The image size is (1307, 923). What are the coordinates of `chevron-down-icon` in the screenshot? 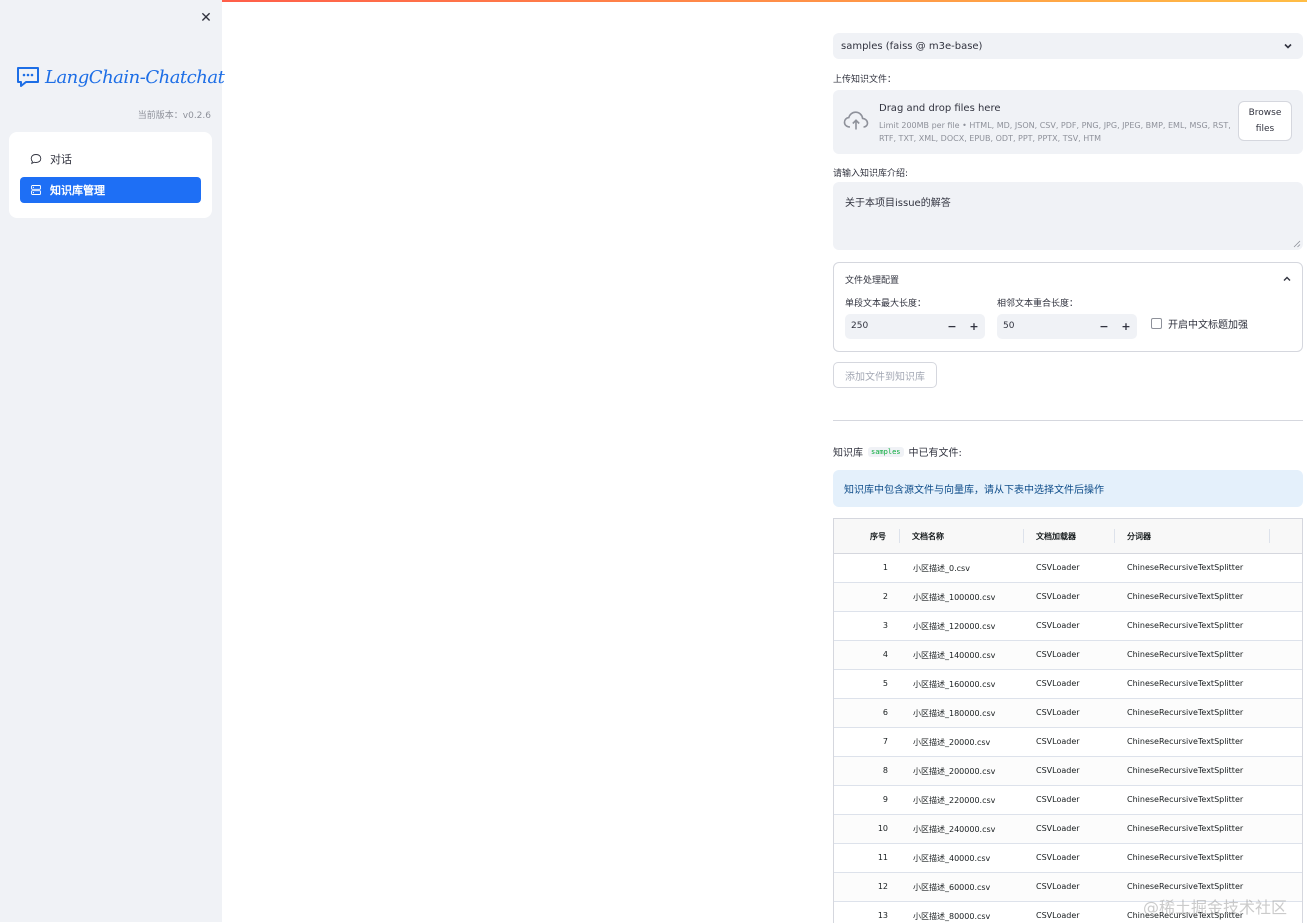 It's located at (1288, 46).